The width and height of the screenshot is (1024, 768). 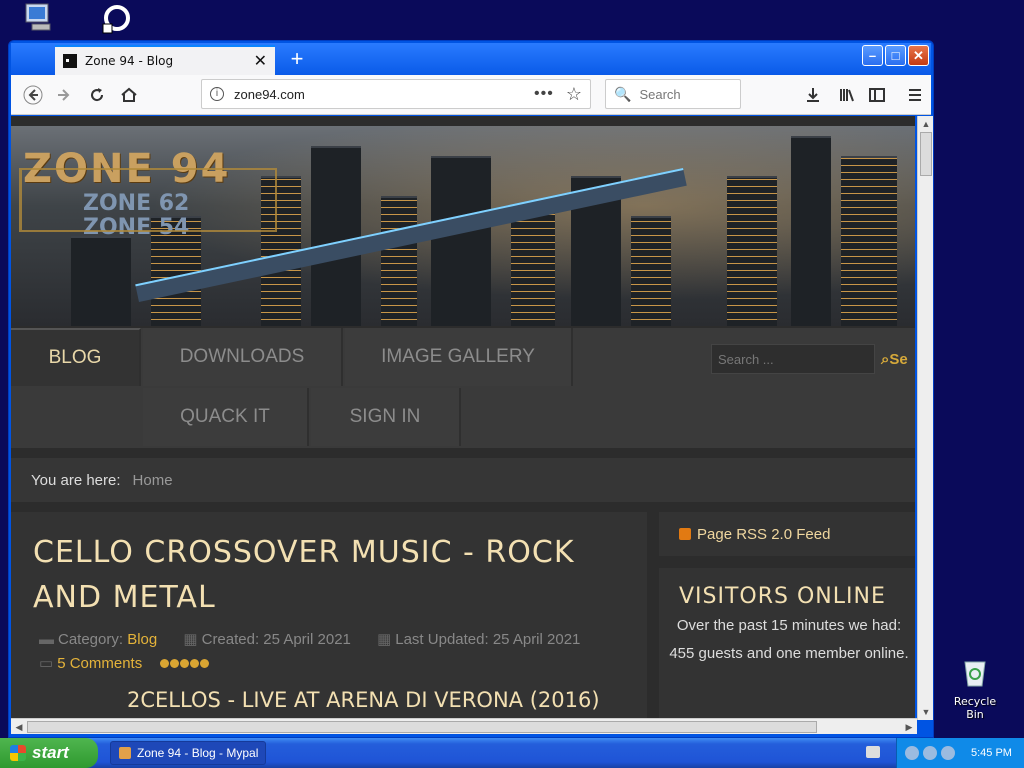 I want to click on menu-downloads: DOWNLOADS, so click(x=243, y=357).